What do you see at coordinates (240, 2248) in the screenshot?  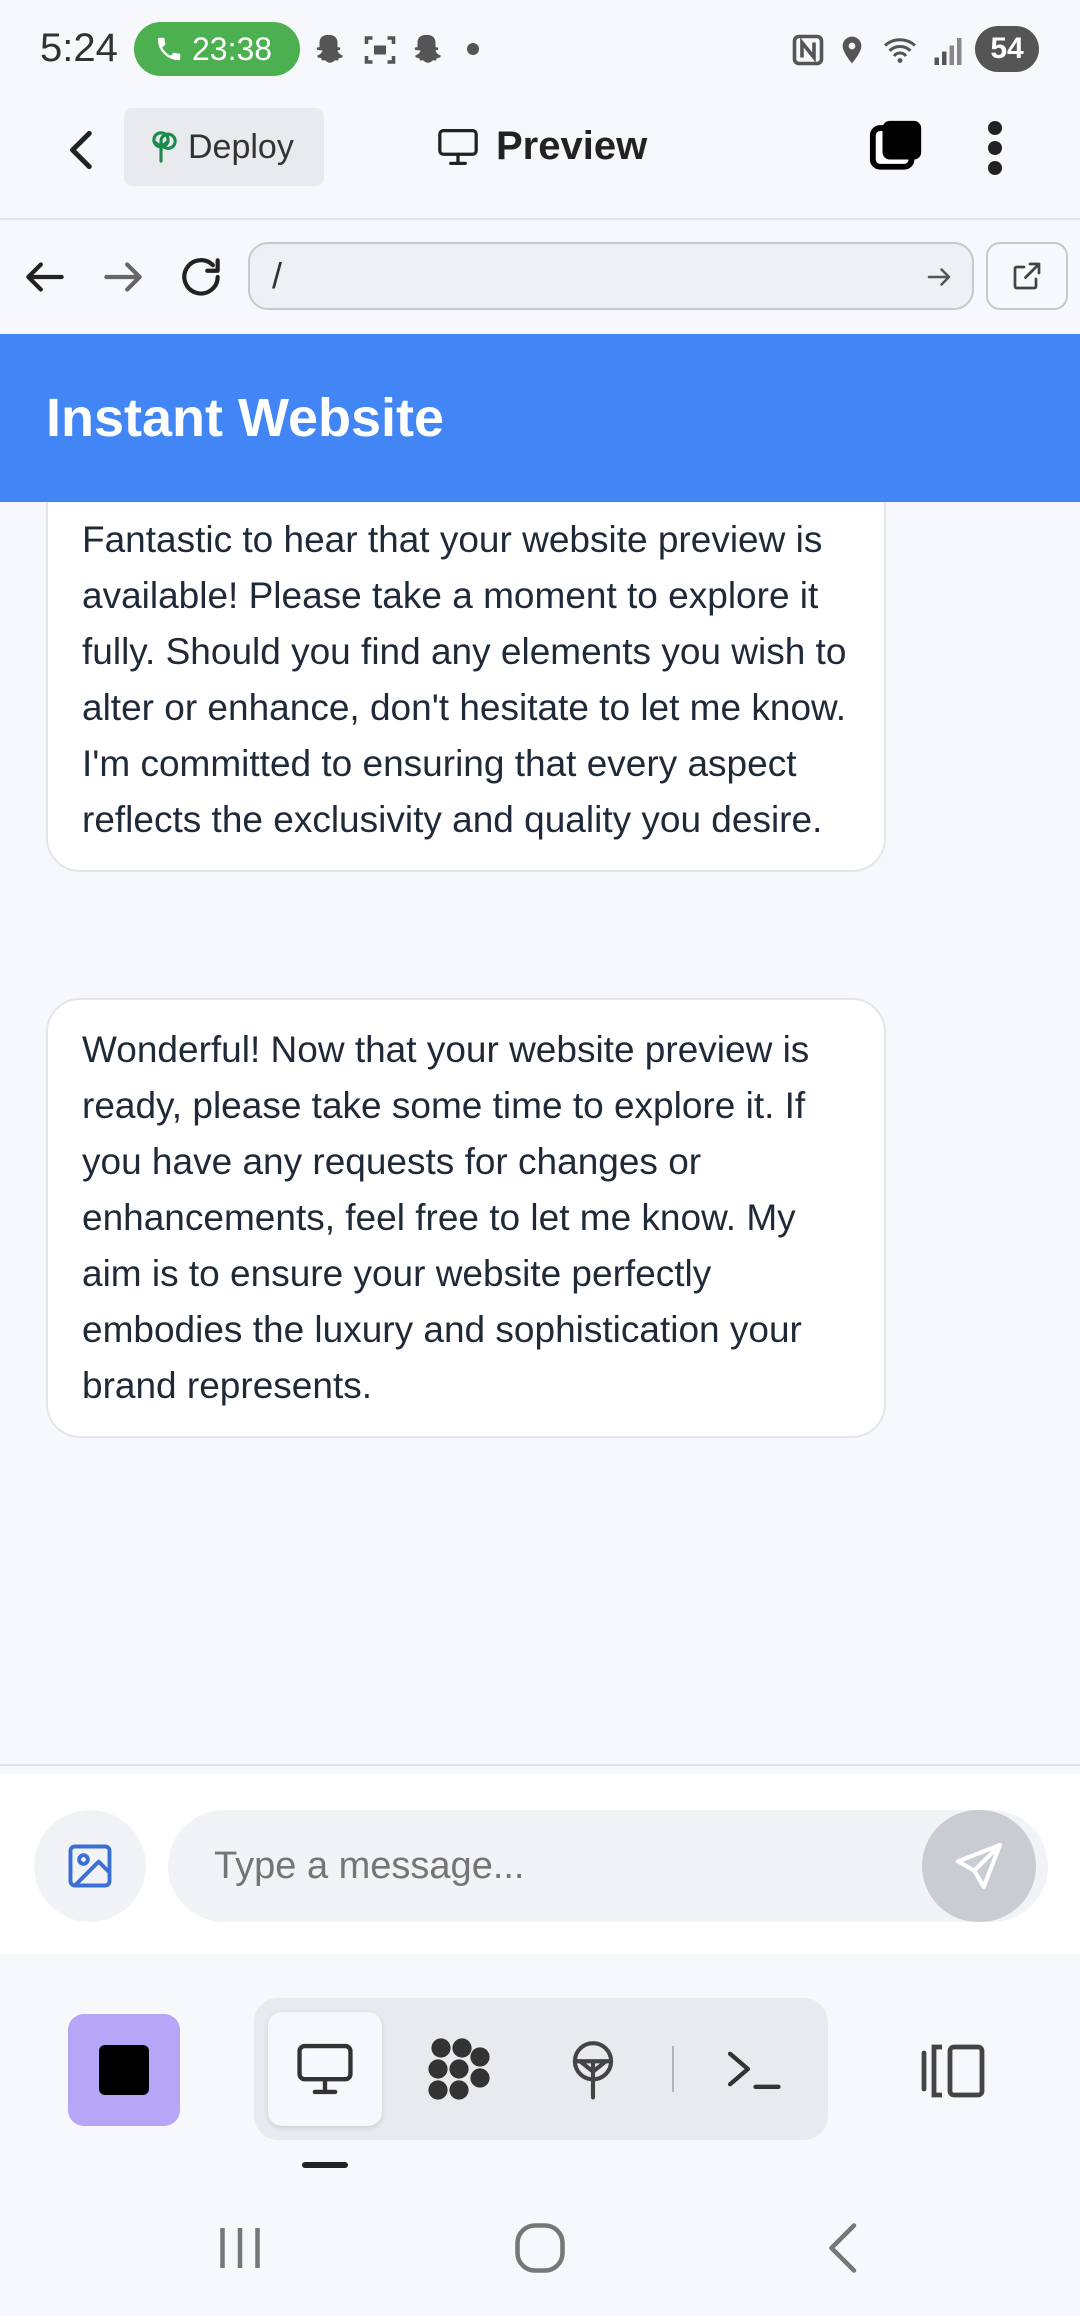 I see `recent-apps-icon` at bounding box center [240, 2248].